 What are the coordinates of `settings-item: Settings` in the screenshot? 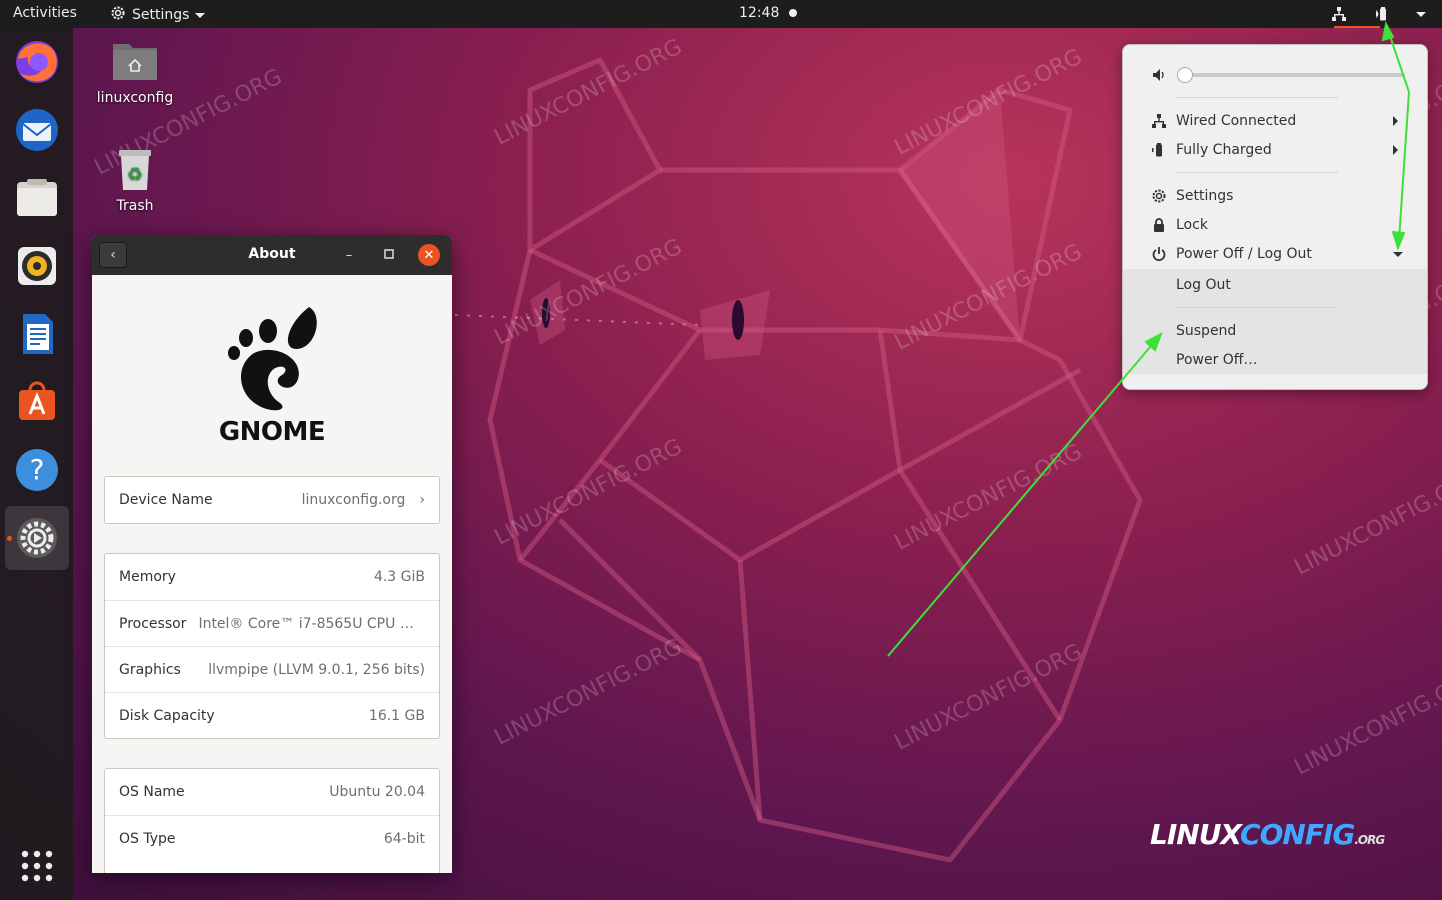 It's located at (1275, 196).